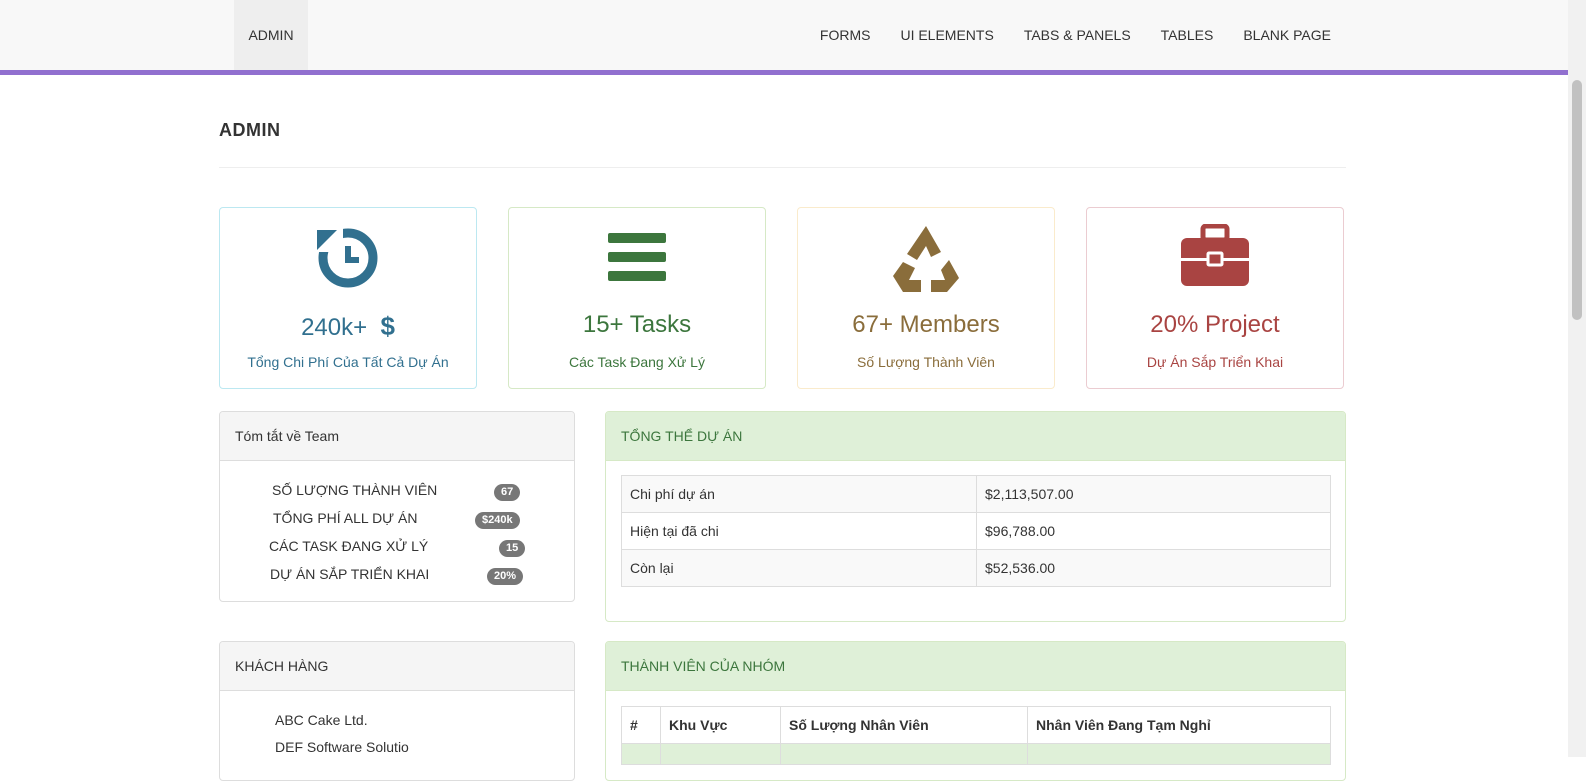 This screenshot has height=781, width=1586. Describe the element at coordinates (348, 326) in the screenshot. I see `stat-value: 240k+ $` at that location.